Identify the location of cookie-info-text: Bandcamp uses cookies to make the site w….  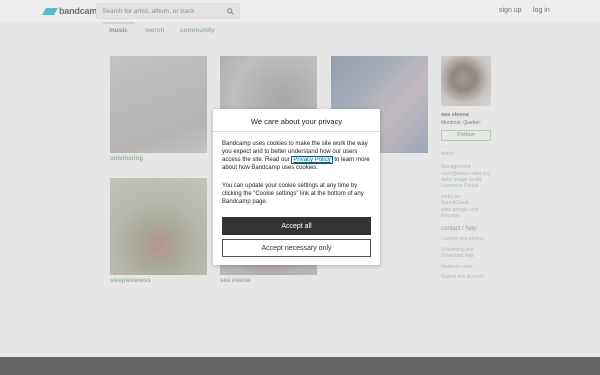
(297, 156).